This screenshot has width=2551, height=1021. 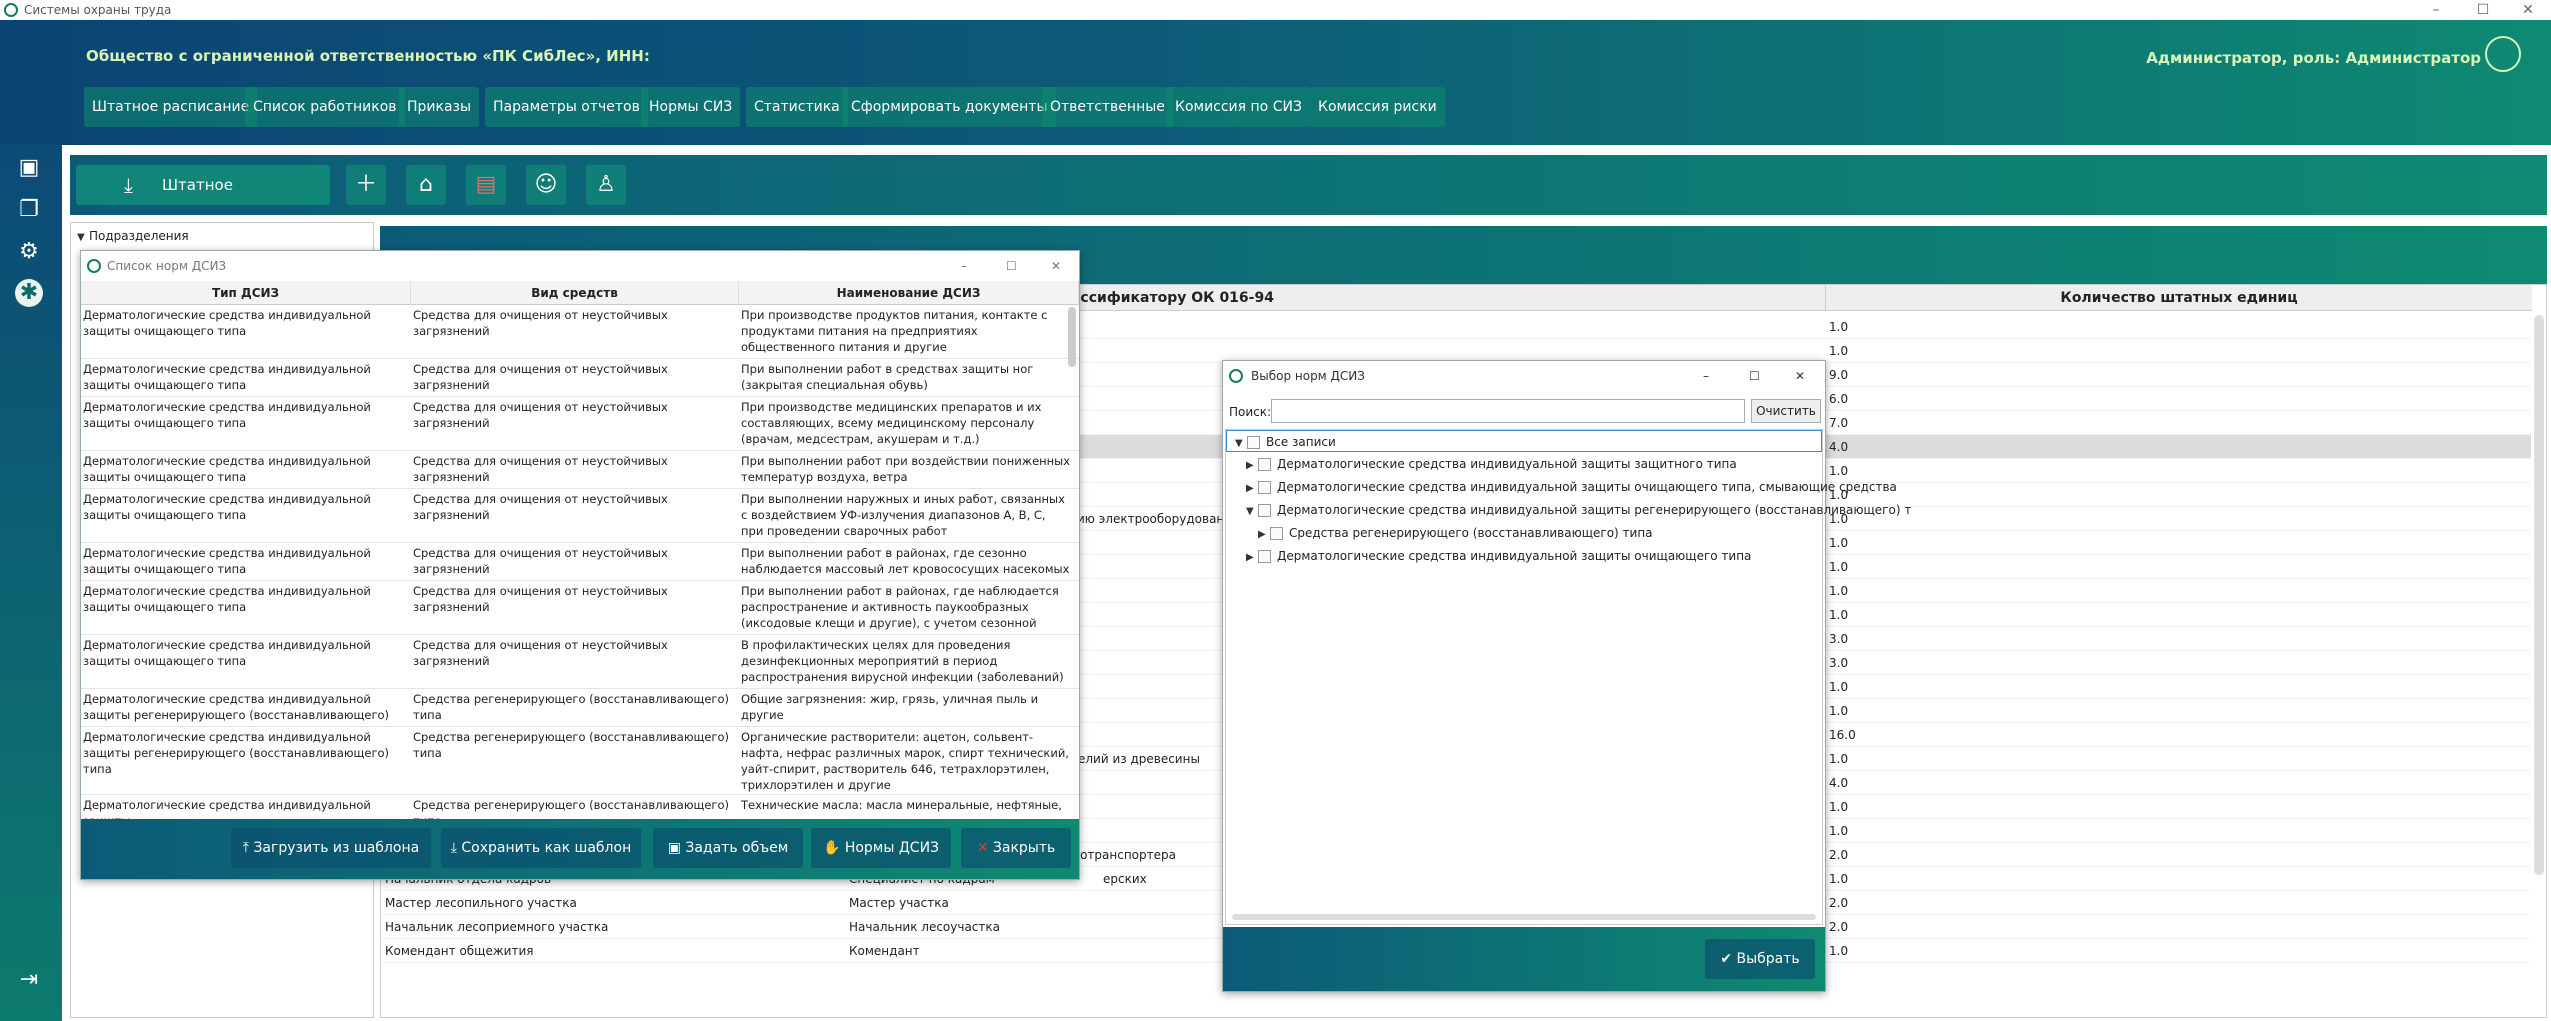 What do you see at coordinates (29, 980) in the screenshot?
I see `logout-icon: ⇥` at bounding box center [29, 980].